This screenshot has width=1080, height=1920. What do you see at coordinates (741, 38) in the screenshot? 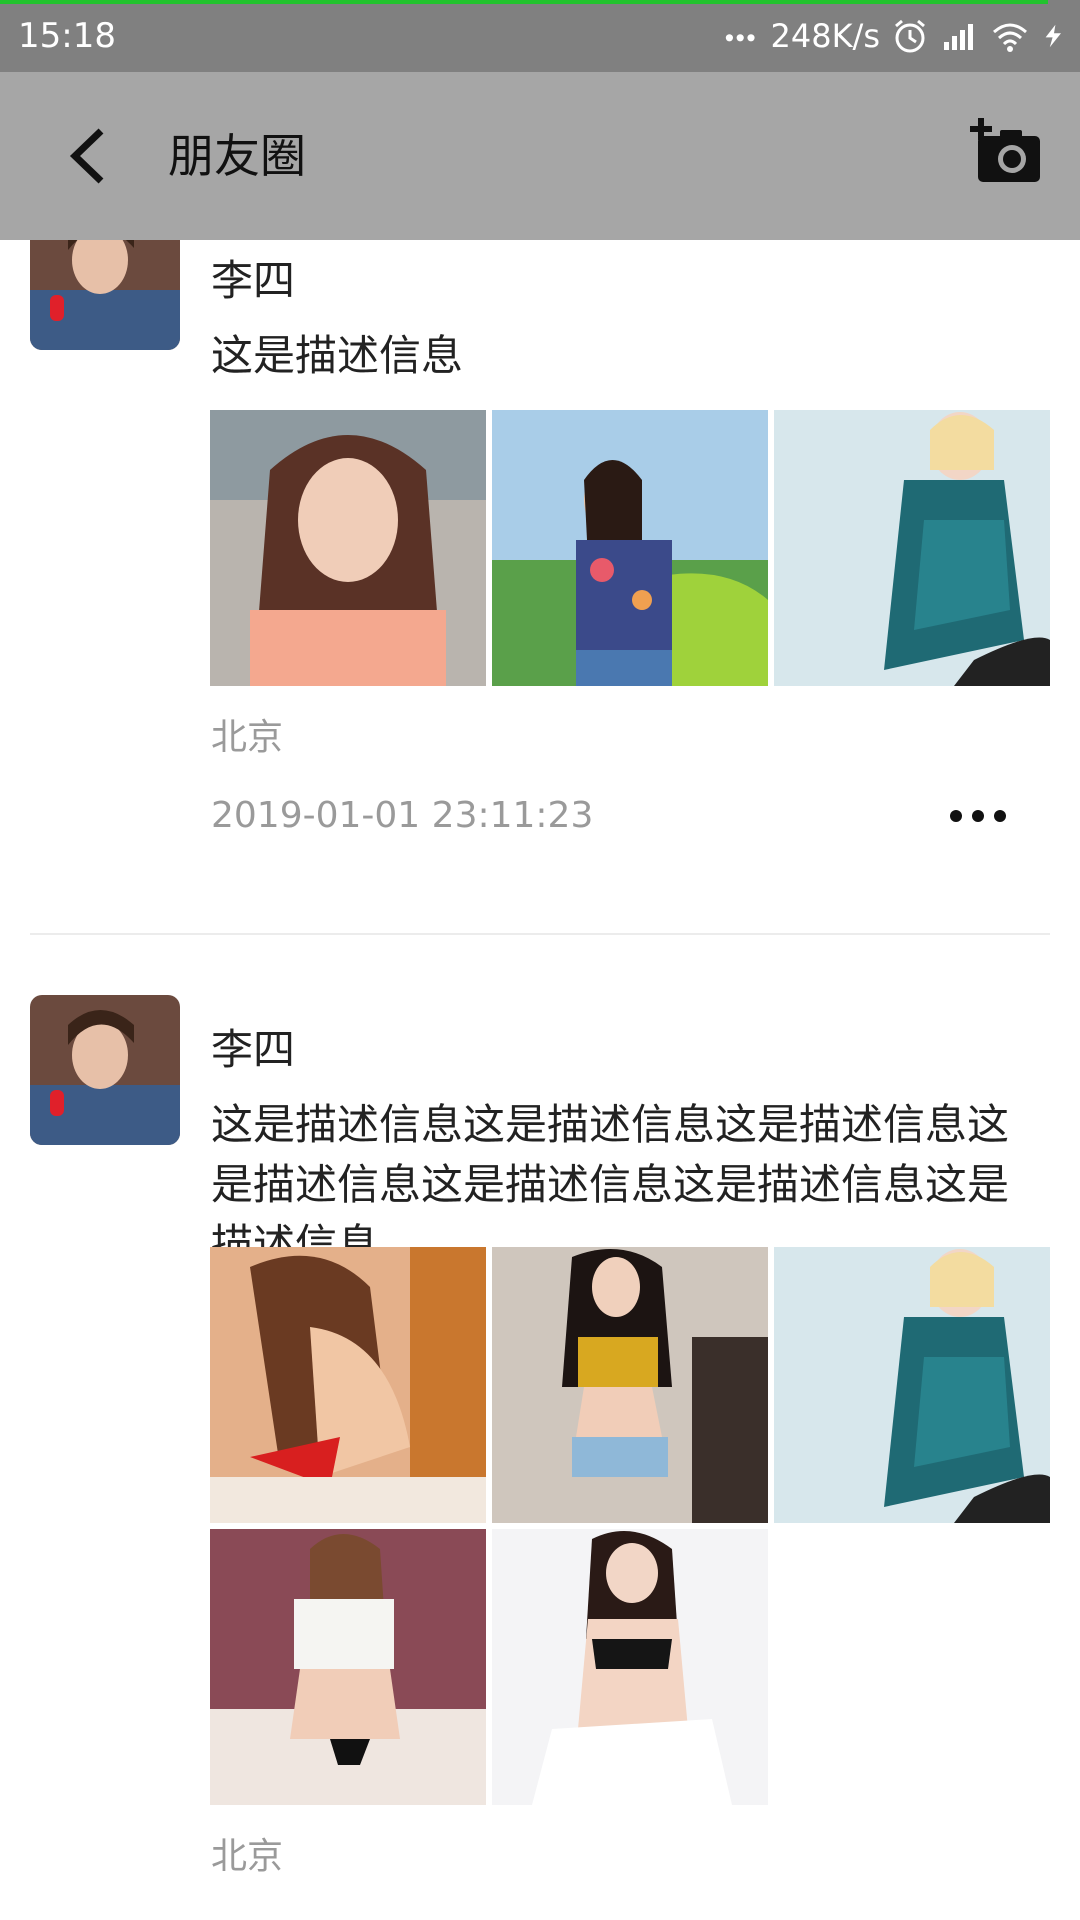
I see `more-dots-icon` at bounding box center [741, 38].